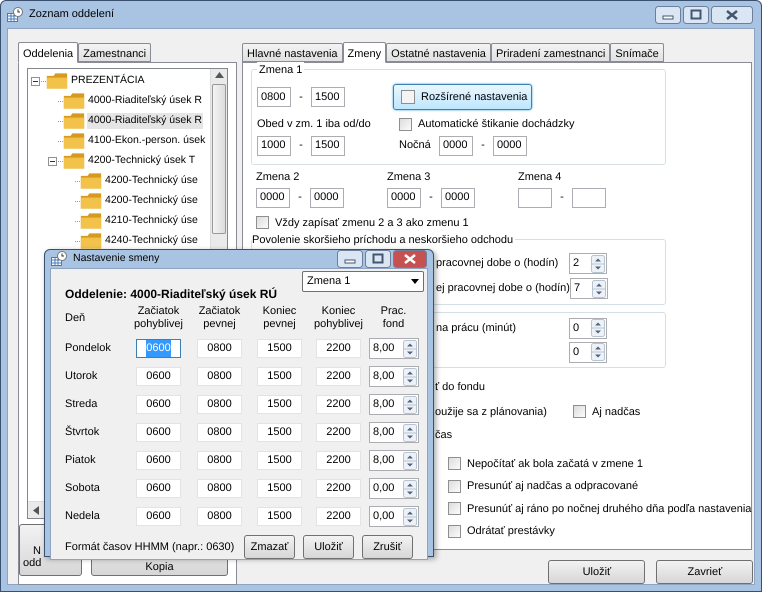 The image size is (762, 592). Describe the element at coordinates (609, 509) in the screenshot. I see `checkbox-label: Presunúť aj ráno po nočnej druhého dňa podľa nastavenia` at that location.